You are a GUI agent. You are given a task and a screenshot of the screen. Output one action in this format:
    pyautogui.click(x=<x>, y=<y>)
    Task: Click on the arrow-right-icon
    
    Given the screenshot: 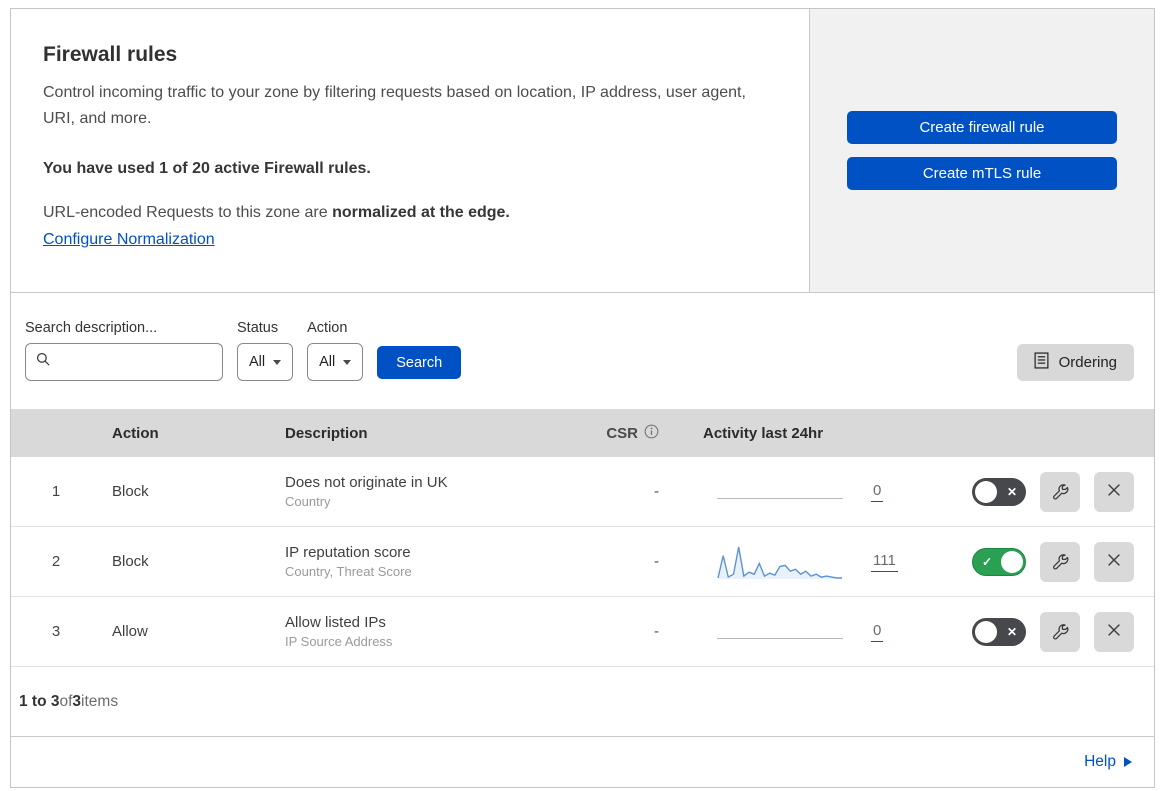 What is the action you would take?
    pyautogui.click(x=1128, y=762)
    